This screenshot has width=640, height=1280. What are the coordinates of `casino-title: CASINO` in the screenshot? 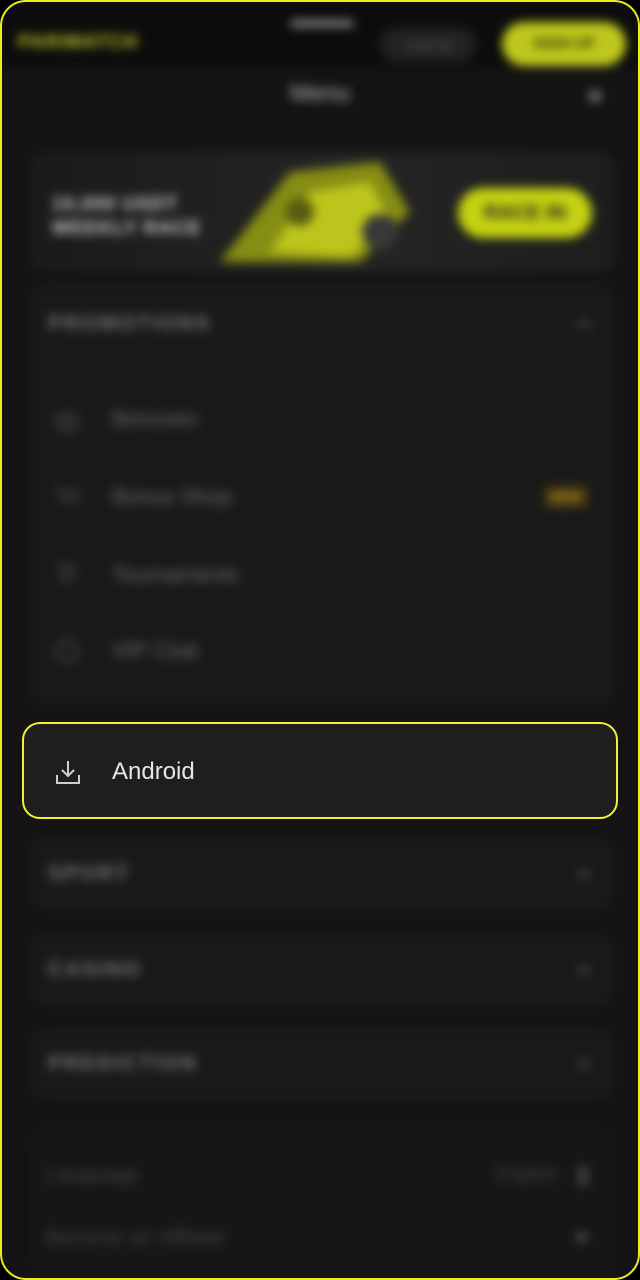 It's located at (95, 969).